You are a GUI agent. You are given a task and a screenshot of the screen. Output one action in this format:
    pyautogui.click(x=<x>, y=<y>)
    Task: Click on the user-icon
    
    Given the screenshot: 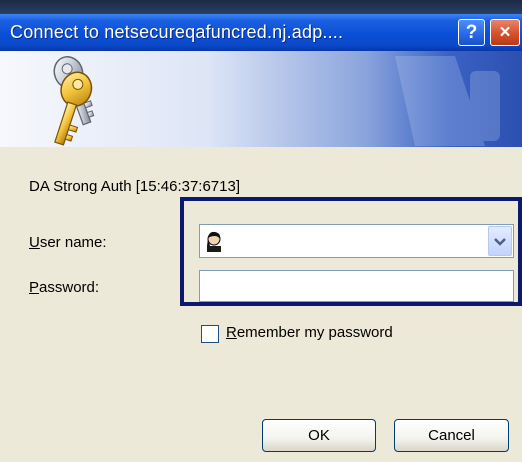 What is the action you would take?
    pyautogui.click(x=214, y=241)
    